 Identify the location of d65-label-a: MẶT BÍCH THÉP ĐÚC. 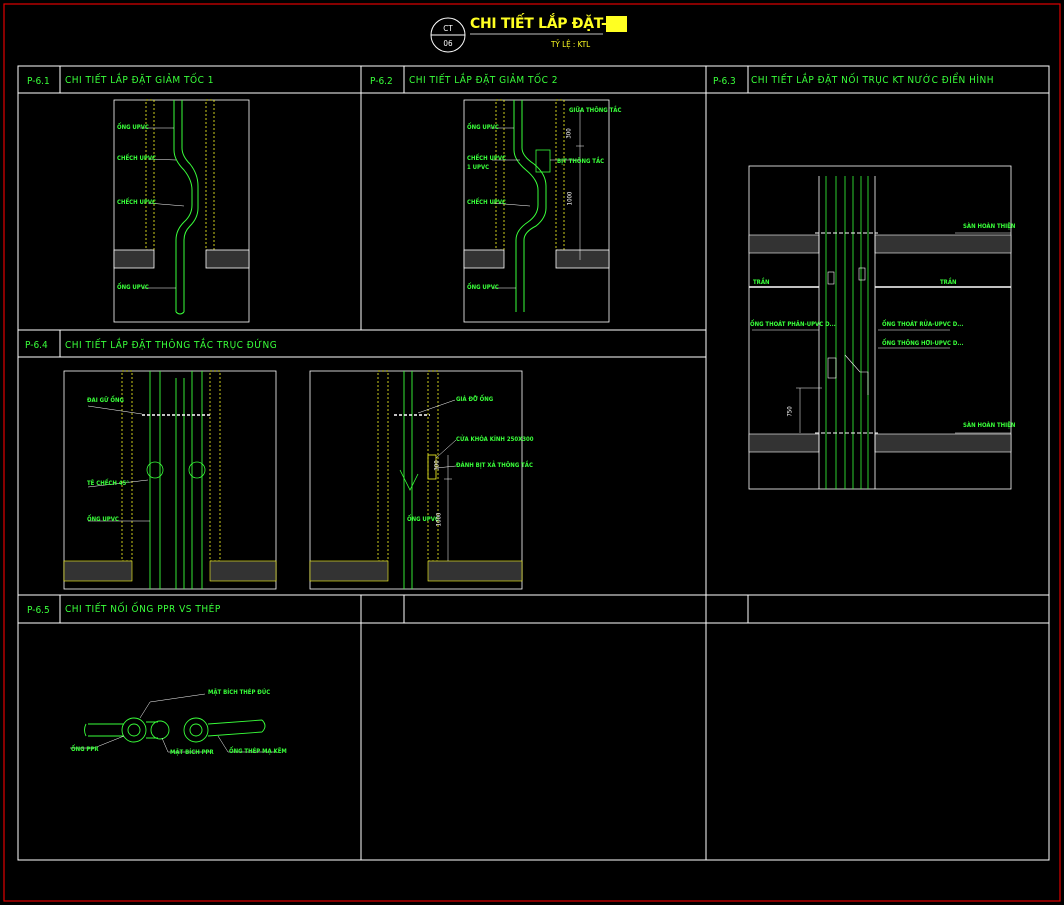
(239, 692).